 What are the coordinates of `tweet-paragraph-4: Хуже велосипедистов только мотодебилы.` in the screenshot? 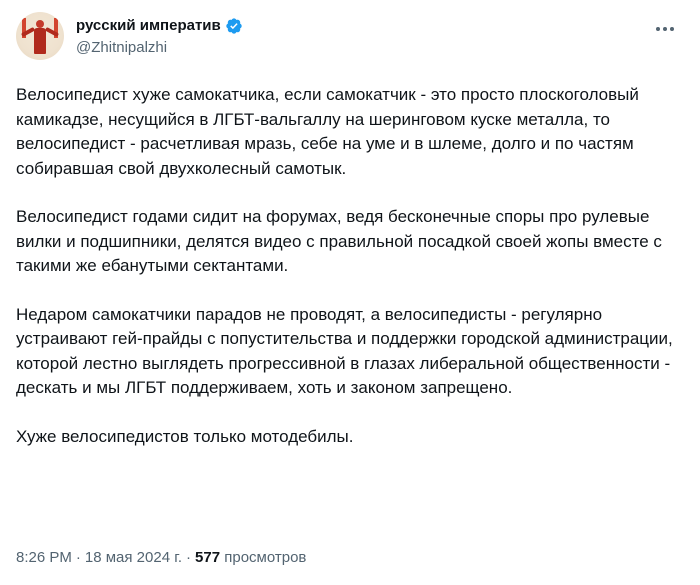 It's located at (185, 436).